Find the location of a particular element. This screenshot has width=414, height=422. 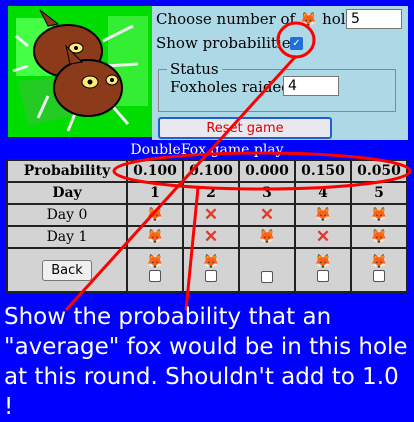

probability-cell: 0.150 is located at coordinates (323, 171).